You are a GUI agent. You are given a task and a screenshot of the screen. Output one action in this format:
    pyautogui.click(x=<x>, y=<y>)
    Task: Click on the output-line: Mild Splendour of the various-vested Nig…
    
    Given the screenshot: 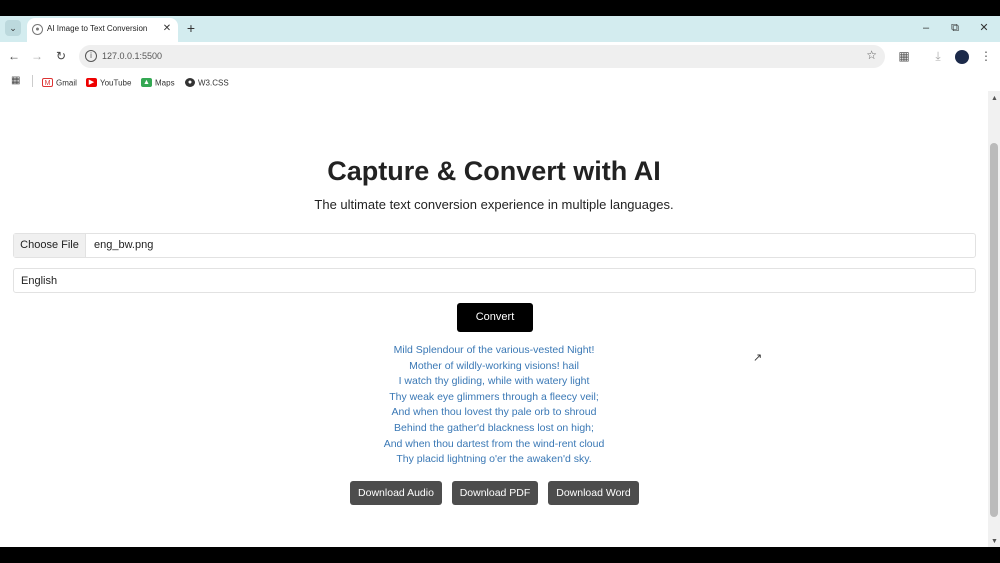 What is the action you would take?
    pyautogui.click(x=494, y=350)
    